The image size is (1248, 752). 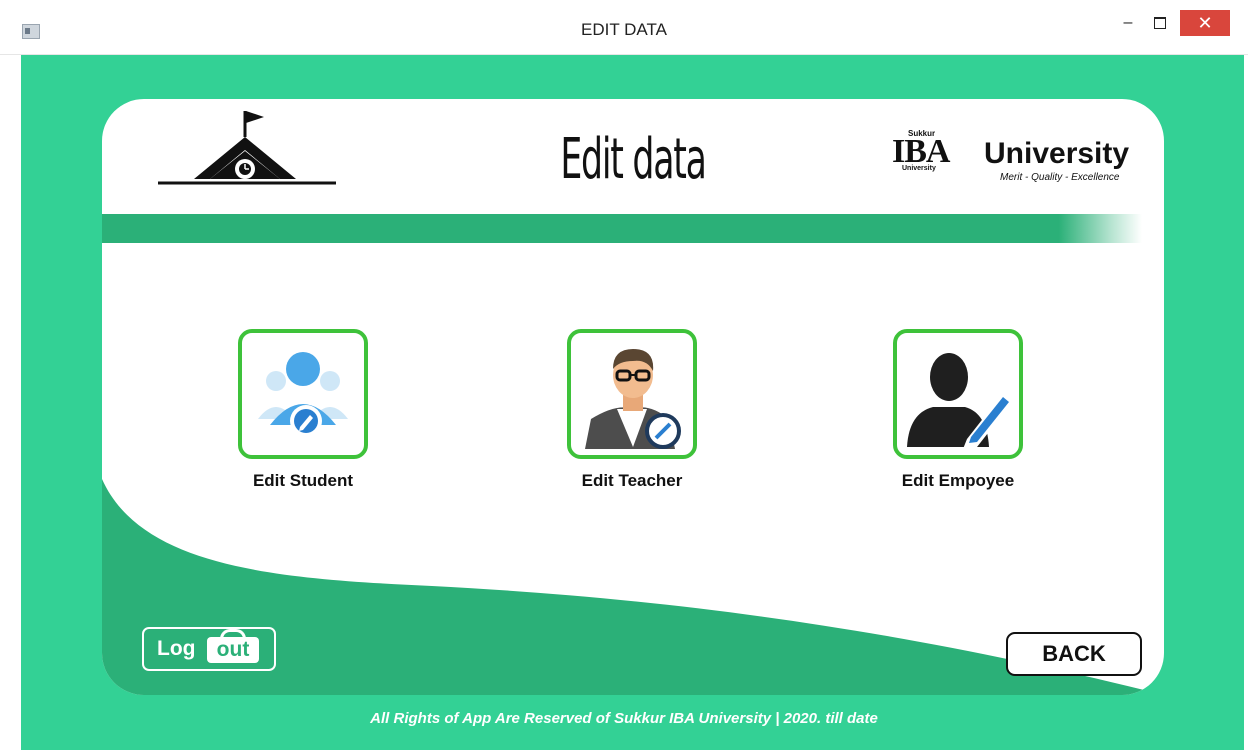 What do you see at coordinates (1074, 654) in the screenshot?
I see `back-button: BACK` at bounding box center [1074, 654].